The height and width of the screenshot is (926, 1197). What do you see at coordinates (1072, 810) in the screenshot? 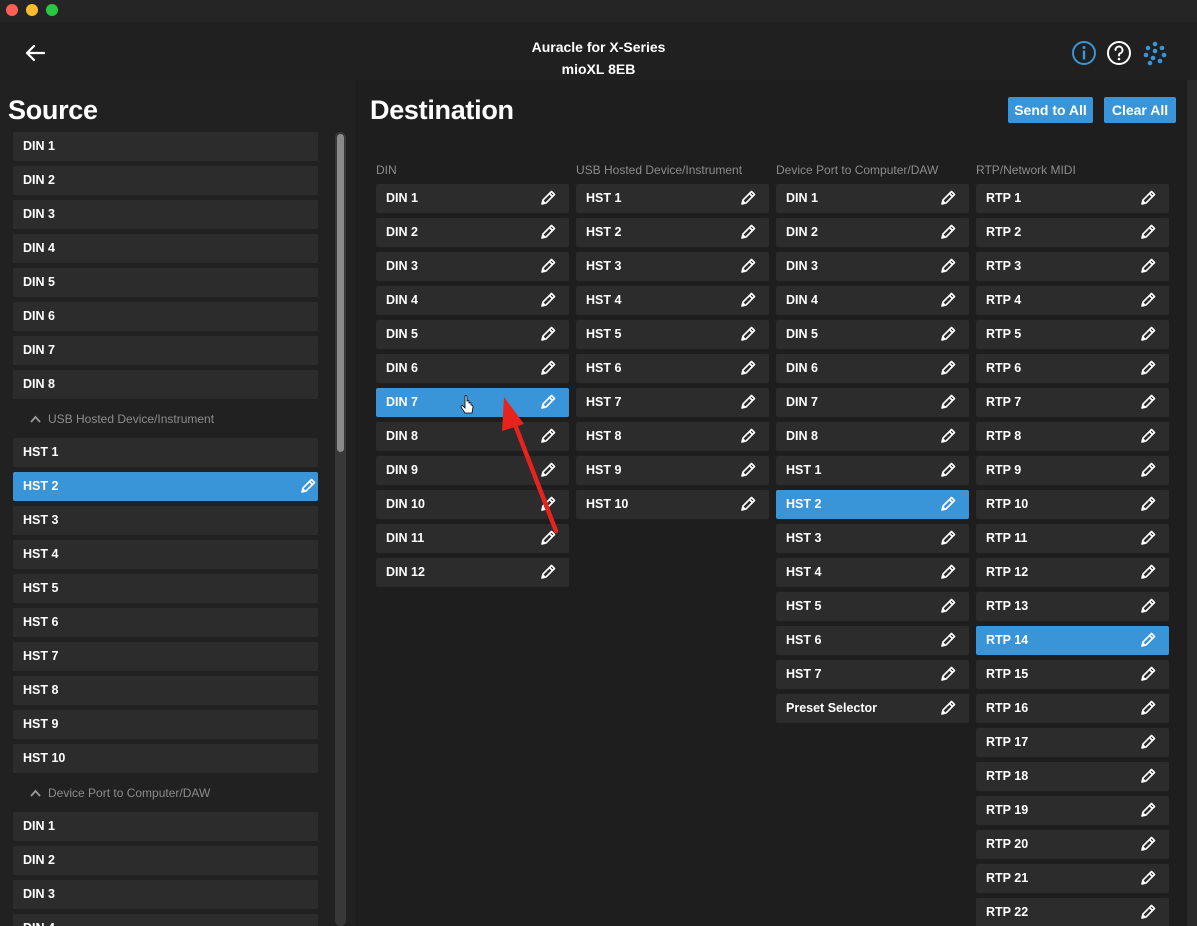
I see `destination-item: RTP 19` at bounding box center [1072, 810].